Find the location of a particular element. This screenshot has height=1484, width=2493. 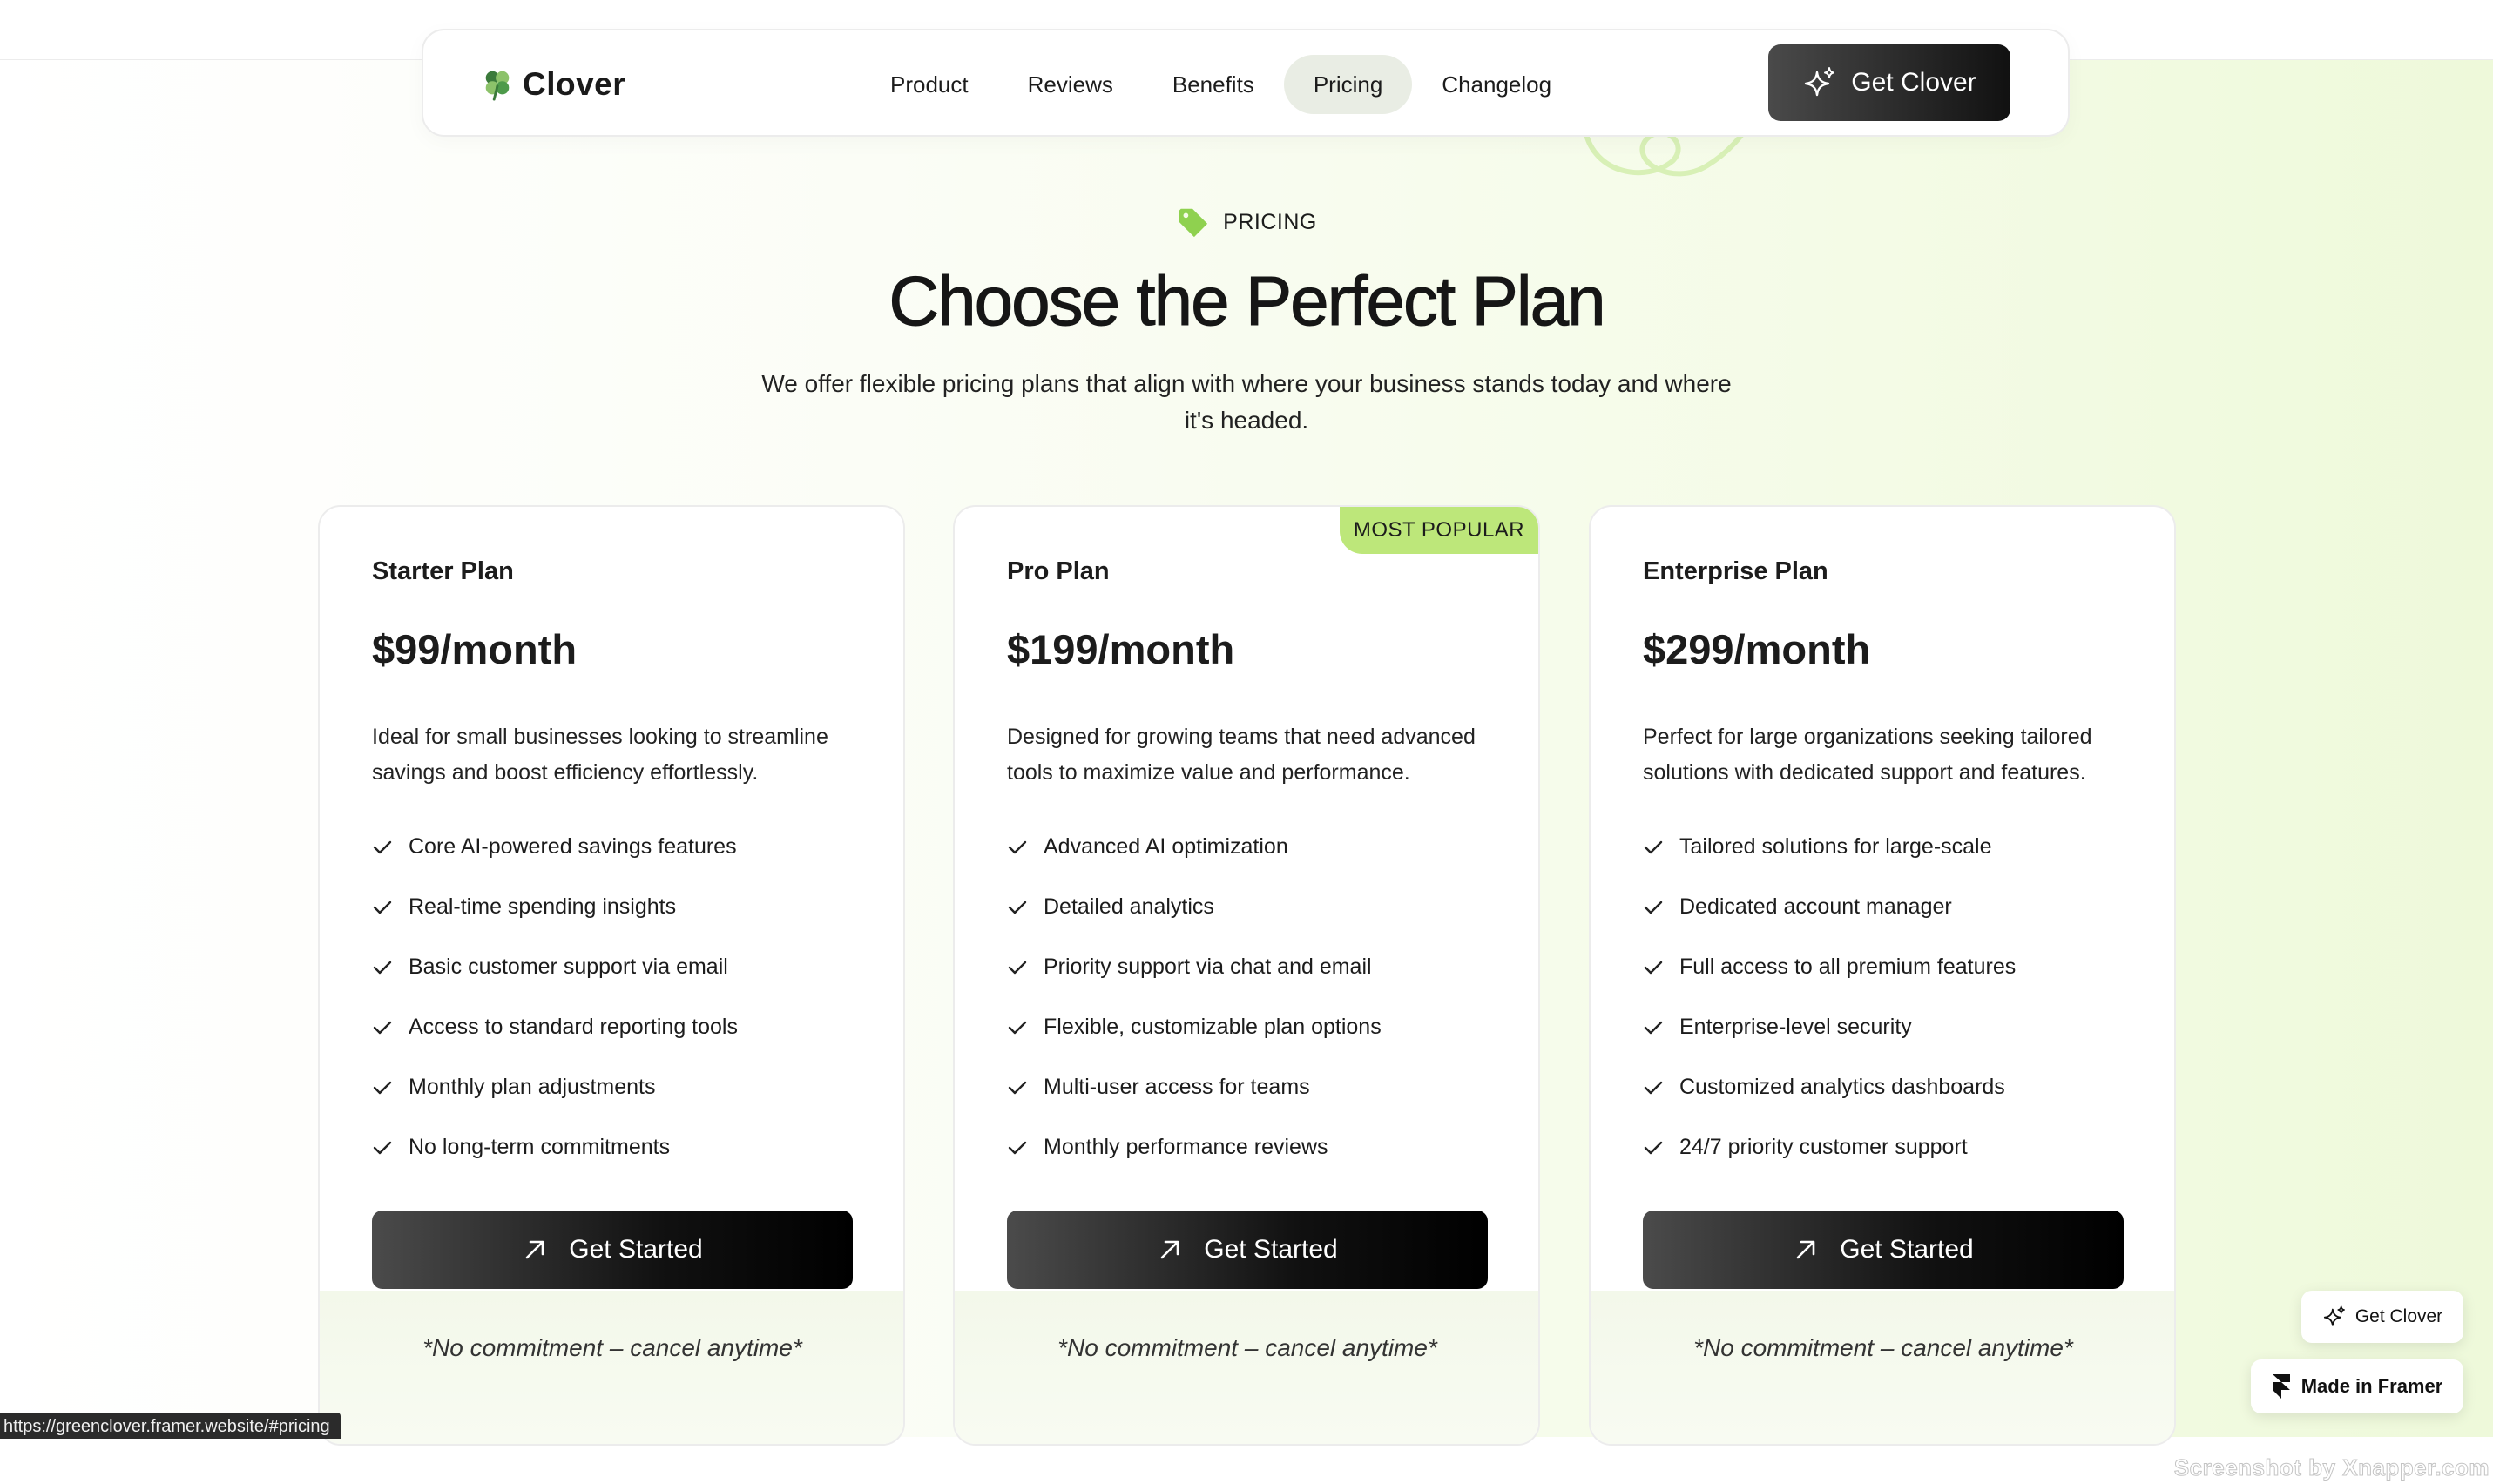

feature-item: Advanced AI optimization is located at coordinates (1195, 847).